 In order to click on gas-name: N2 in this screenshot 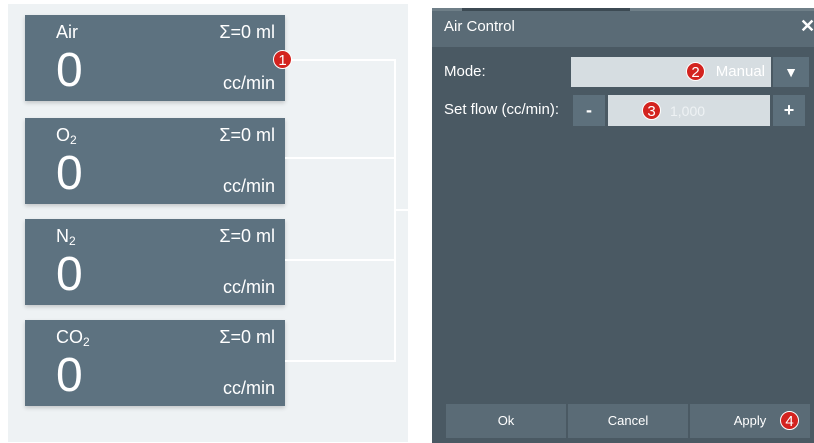, I will do `click(66, 237)`.